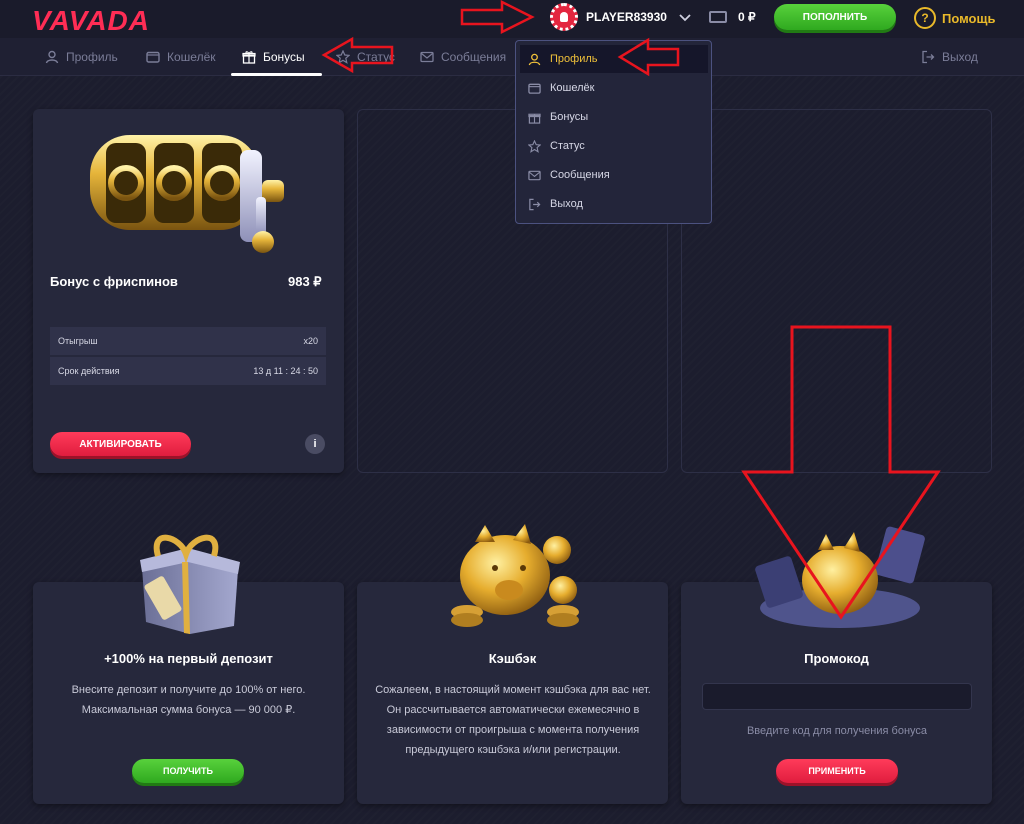 This screenshot has height=824, width=1024. I want to click on promocode-title: Промокод, so click(836, 658).